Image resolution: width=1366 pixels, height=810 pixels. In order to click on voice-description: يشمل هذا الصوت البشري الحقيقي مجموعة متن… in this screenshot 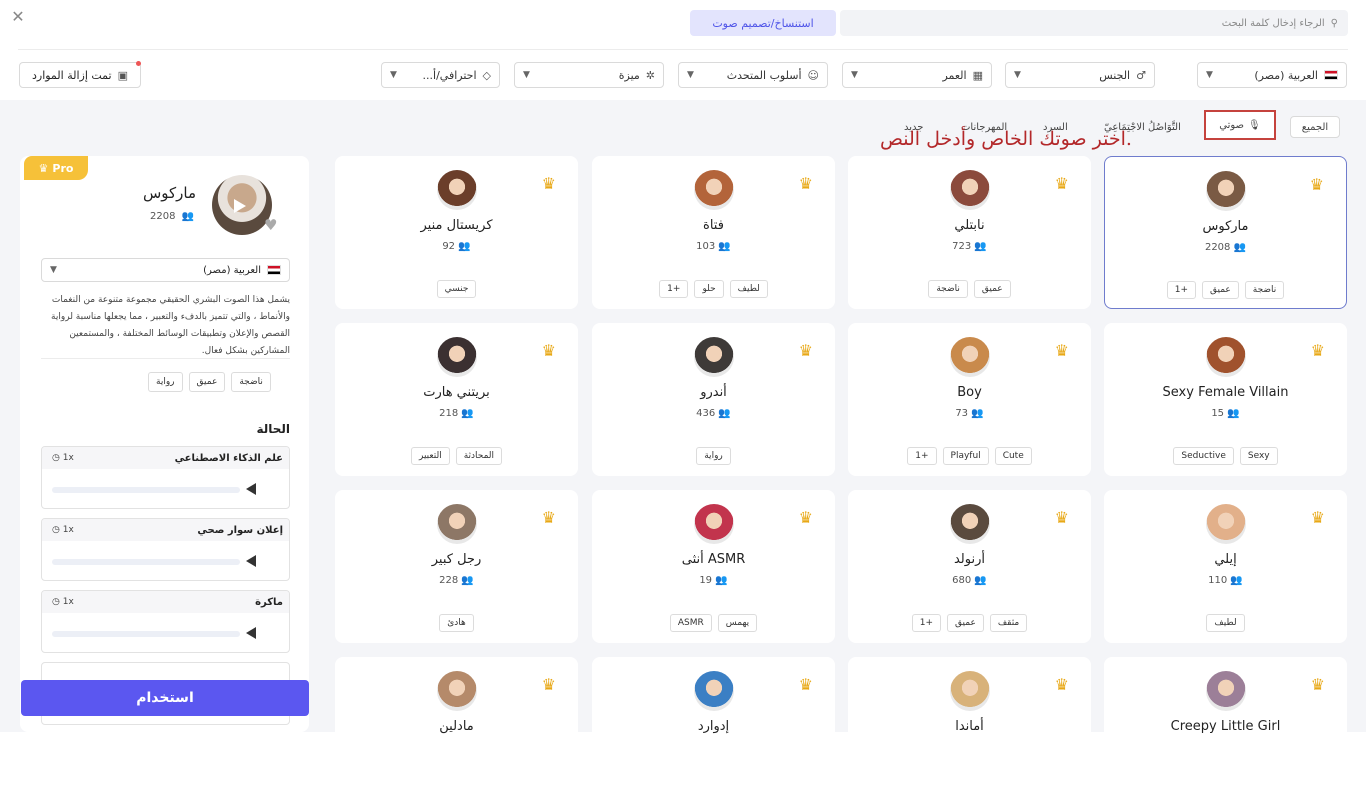, I will do `click(170, 325)`.